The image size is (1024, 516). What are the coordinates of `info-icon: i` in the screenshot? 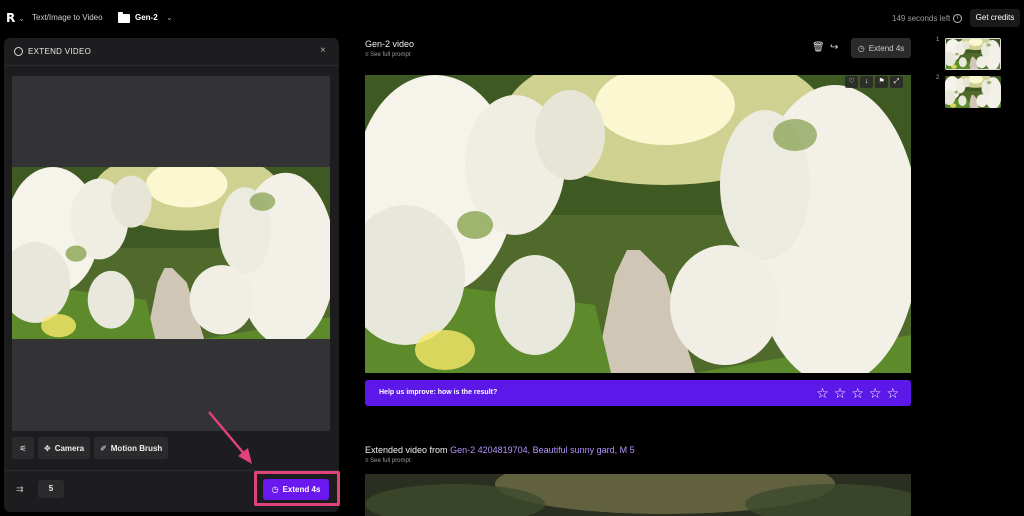 It's located at (957, 18).